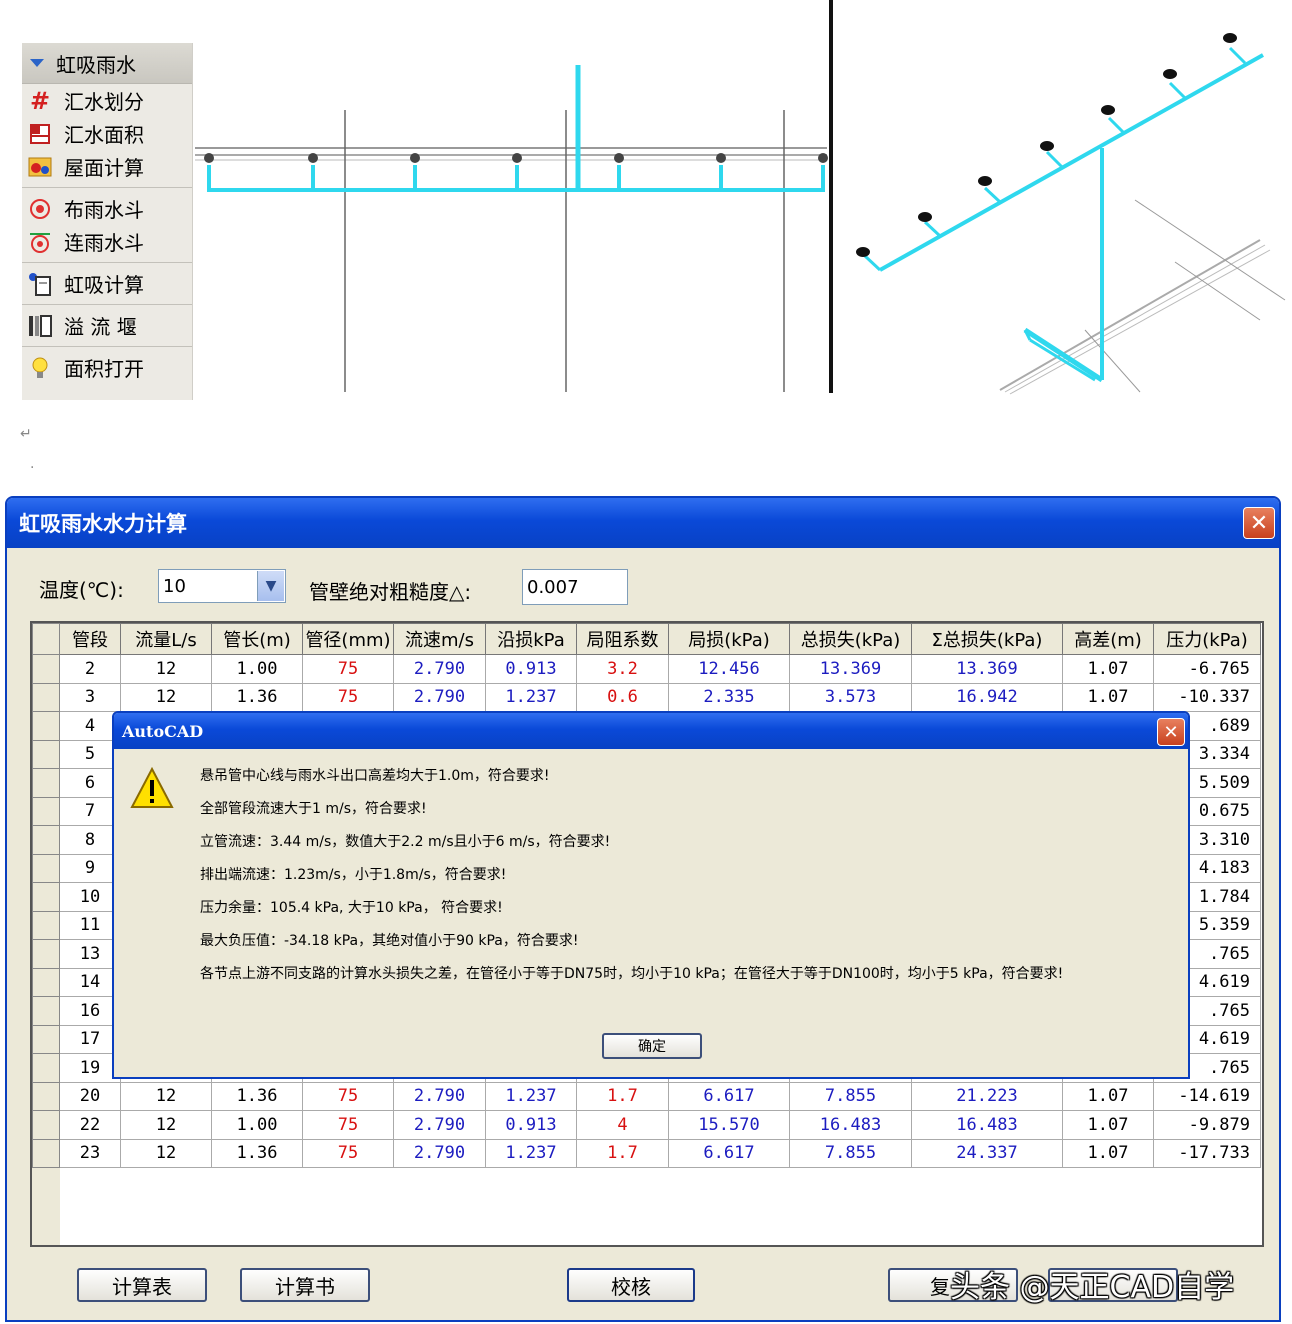  What do you see at coordinates (142, 1285) in the screenshot?
I see `calc-table-button: 计算表` at bounding box center [142, 1285].